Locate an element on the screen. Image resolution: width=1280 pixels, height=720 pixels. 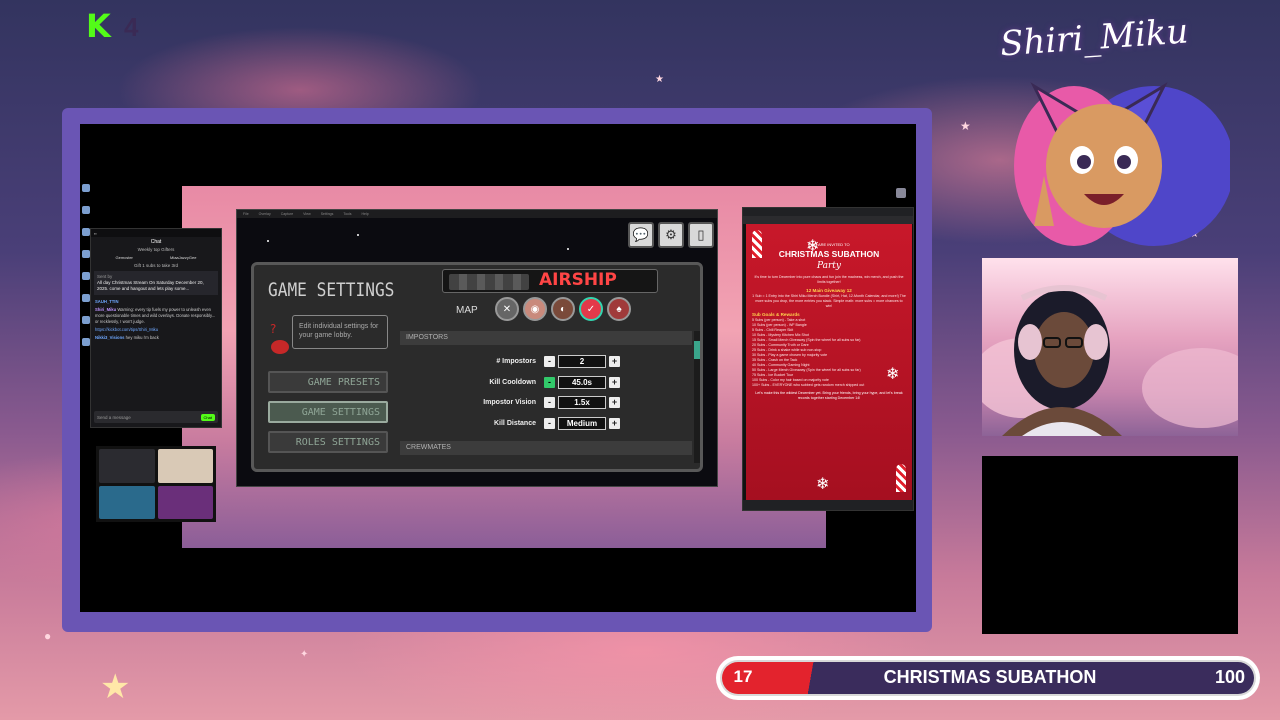
setting-row: Kill Distance - Medium + is located at coordinates (560, 423).